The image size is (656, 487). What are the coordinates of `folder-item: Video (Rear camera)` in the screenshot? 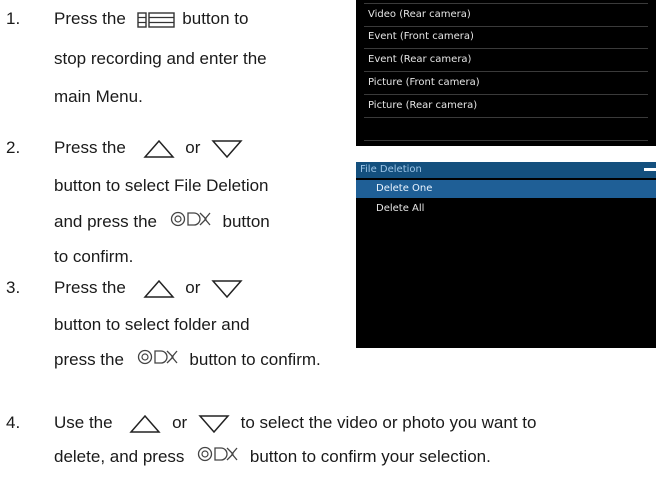 It's located at (506, 15).